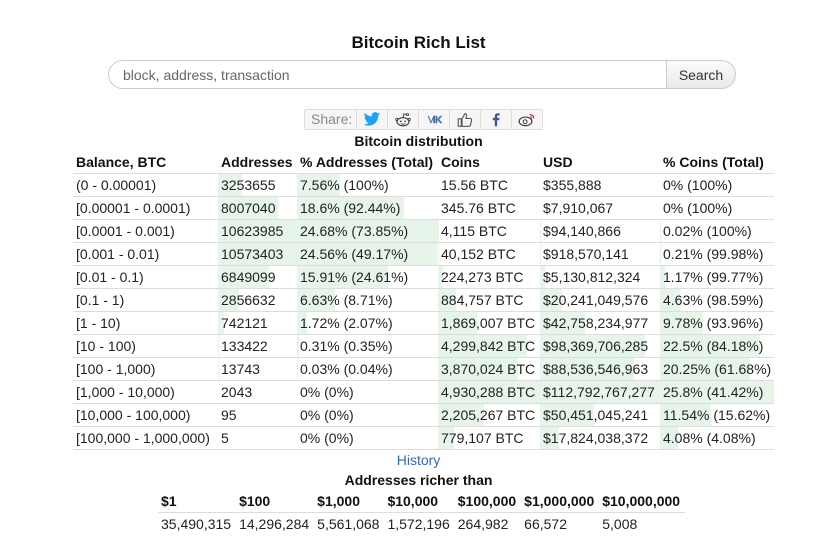 The height and width of the screenshot is (553, 837). Describe the element at coordinates (560, 501) in the screenshot. I see `richer-header: $1,000,000` at that location.